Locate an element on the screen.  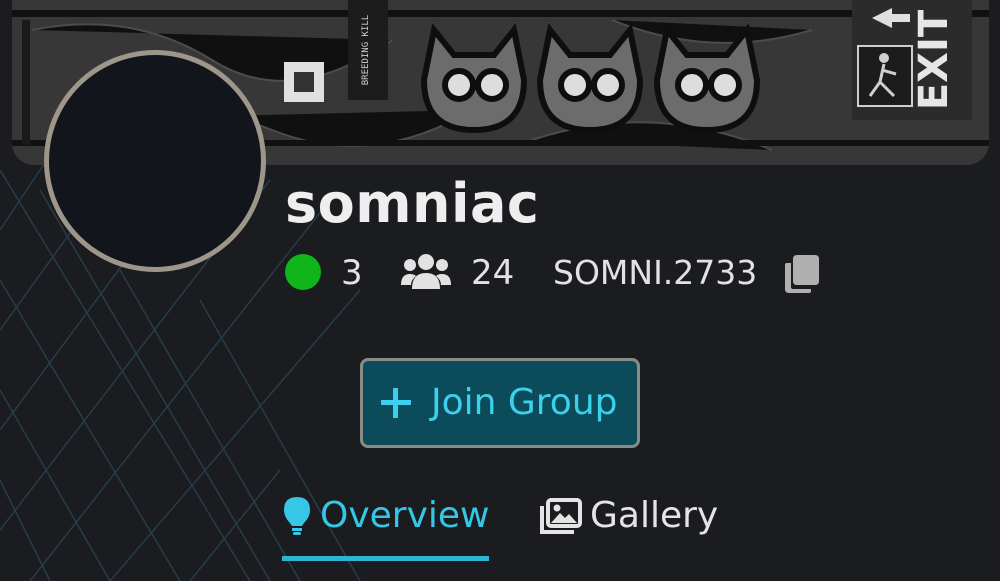
join-group-button: Join Group is located at coordinates (500, 403).